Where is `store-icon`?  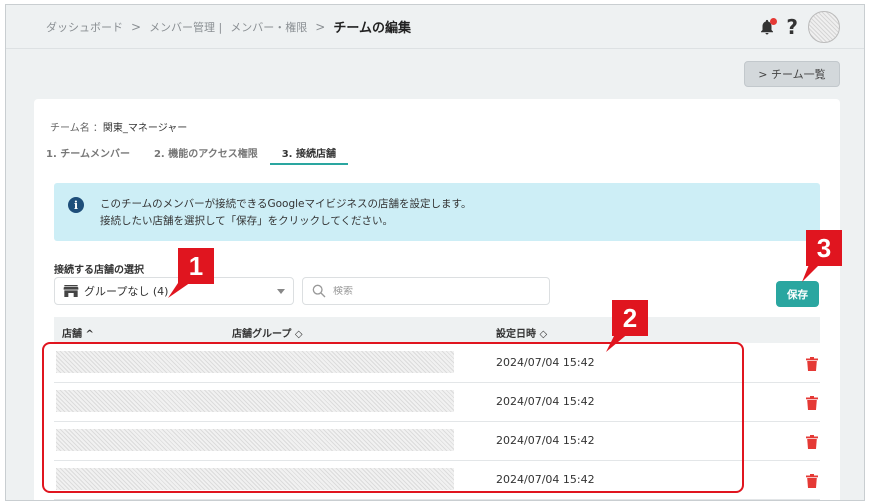 store-icon is located at coordinates (71, 291).